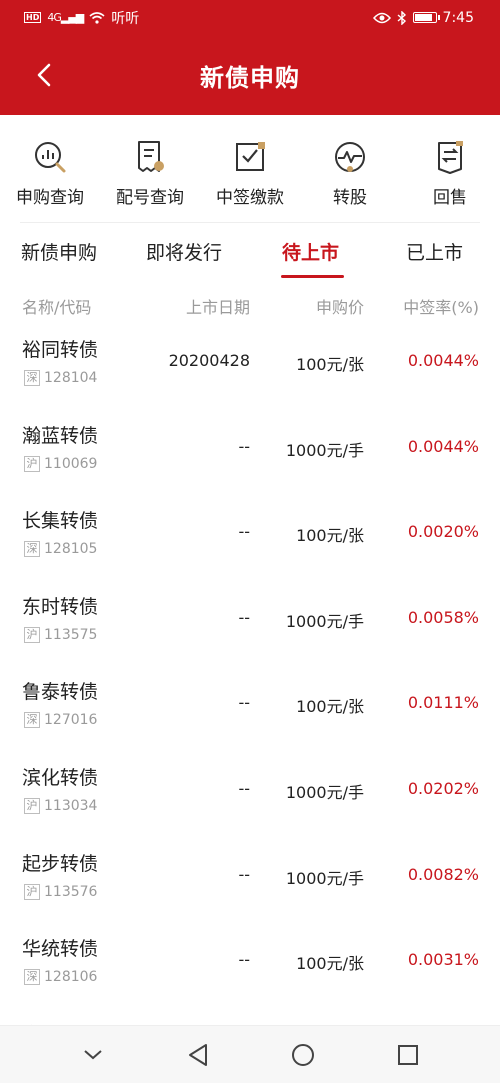  I want to click on column-header-rate: 中签率(%), so click(441, 307).